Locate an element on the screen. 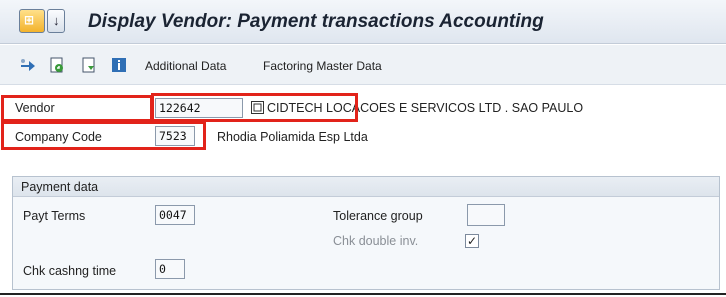 The width and height of the screenshot is (726, 297). create-document-icon is located at coordinates (89, 65).